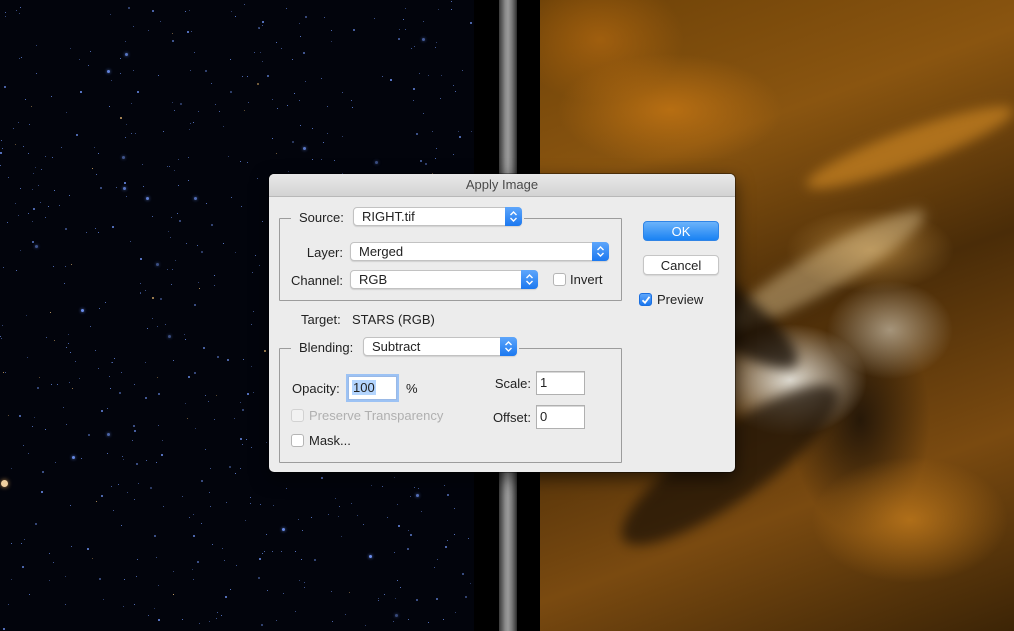 The height and width of the screenshot is (631, 1014). What do you see at coordinates (559, 279) in the screenshot?
I see `invert-checkbox` at bounding box center [559, 279].